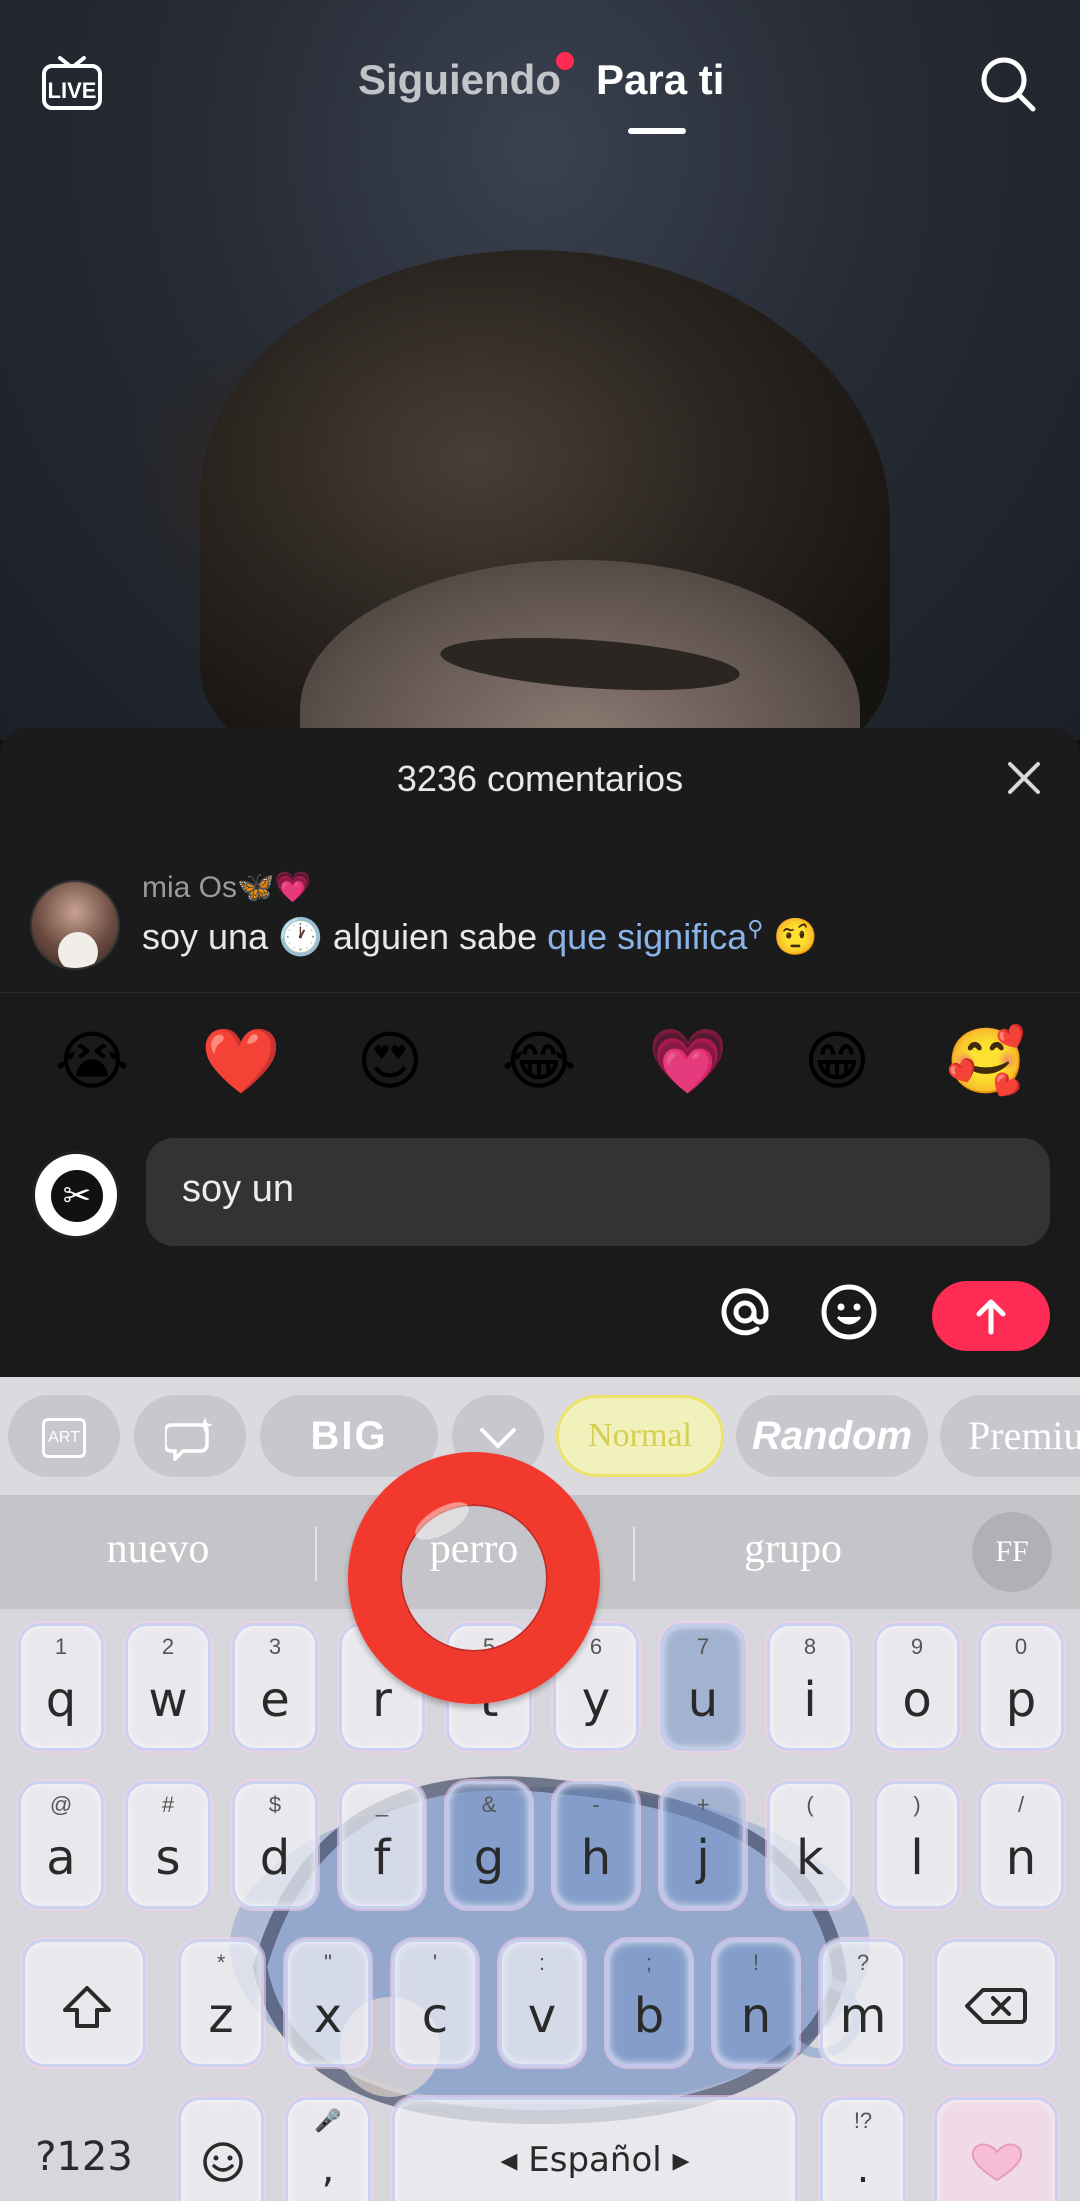 This screenshot has width=1080, height=2201. What do you see at coordinates (1008, 84) in the screenshot?
I see `search-icon` at bounding box center [1008, 84].